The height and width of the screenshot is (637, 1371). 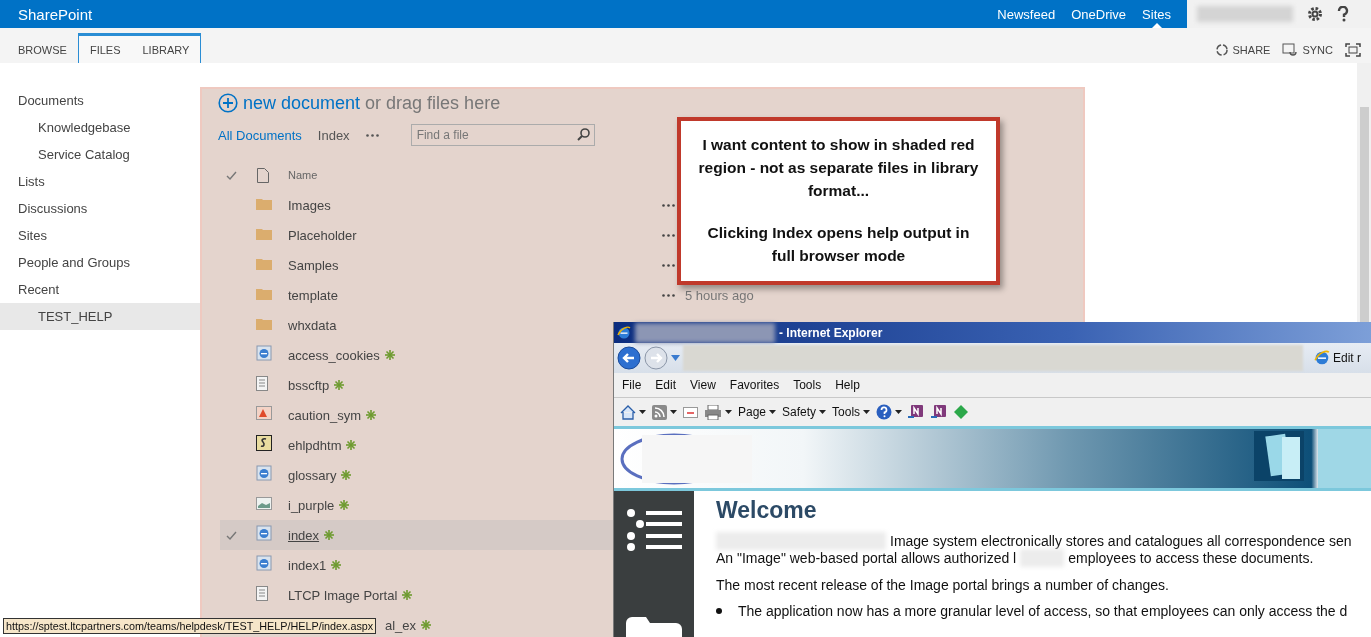 What do you see at coordinates (654, 530) in the screenshot?
I see `list-icon` at bounding box center [654, 530].